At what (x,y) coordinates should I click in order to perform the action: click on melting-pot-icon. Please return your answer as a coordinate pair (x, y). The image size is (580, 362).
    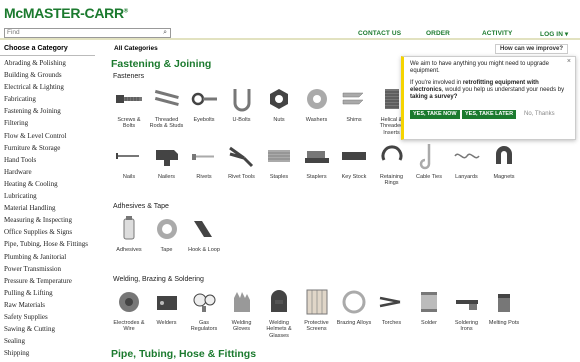
    Looking at the image, I should click on (504, 302).